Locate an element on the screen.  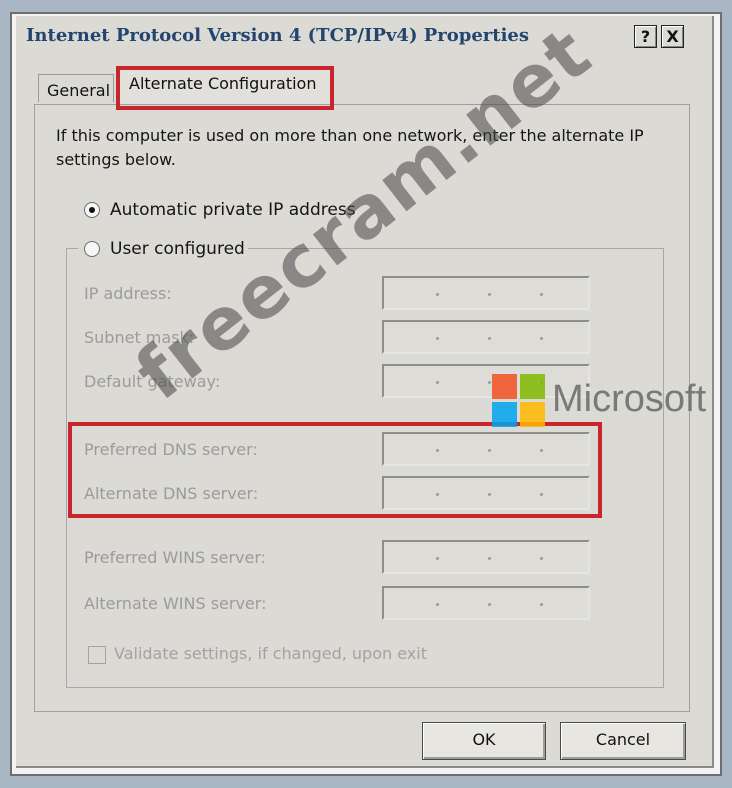
cancel-button: Cancel is located at coordinates (623, 741).